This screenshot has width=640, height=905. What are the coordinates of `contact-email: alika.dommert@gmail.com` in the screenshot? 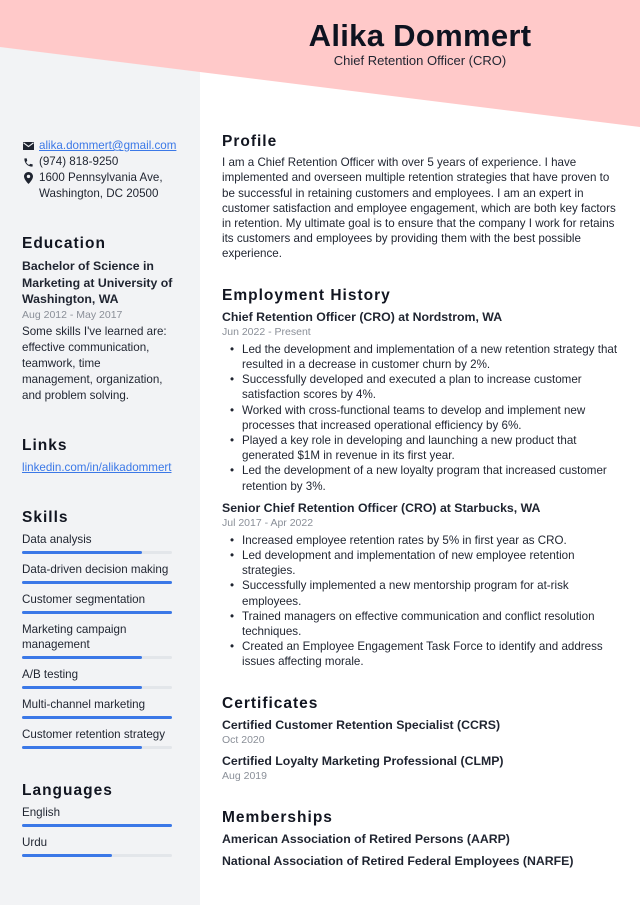 It's located at (99, 146).